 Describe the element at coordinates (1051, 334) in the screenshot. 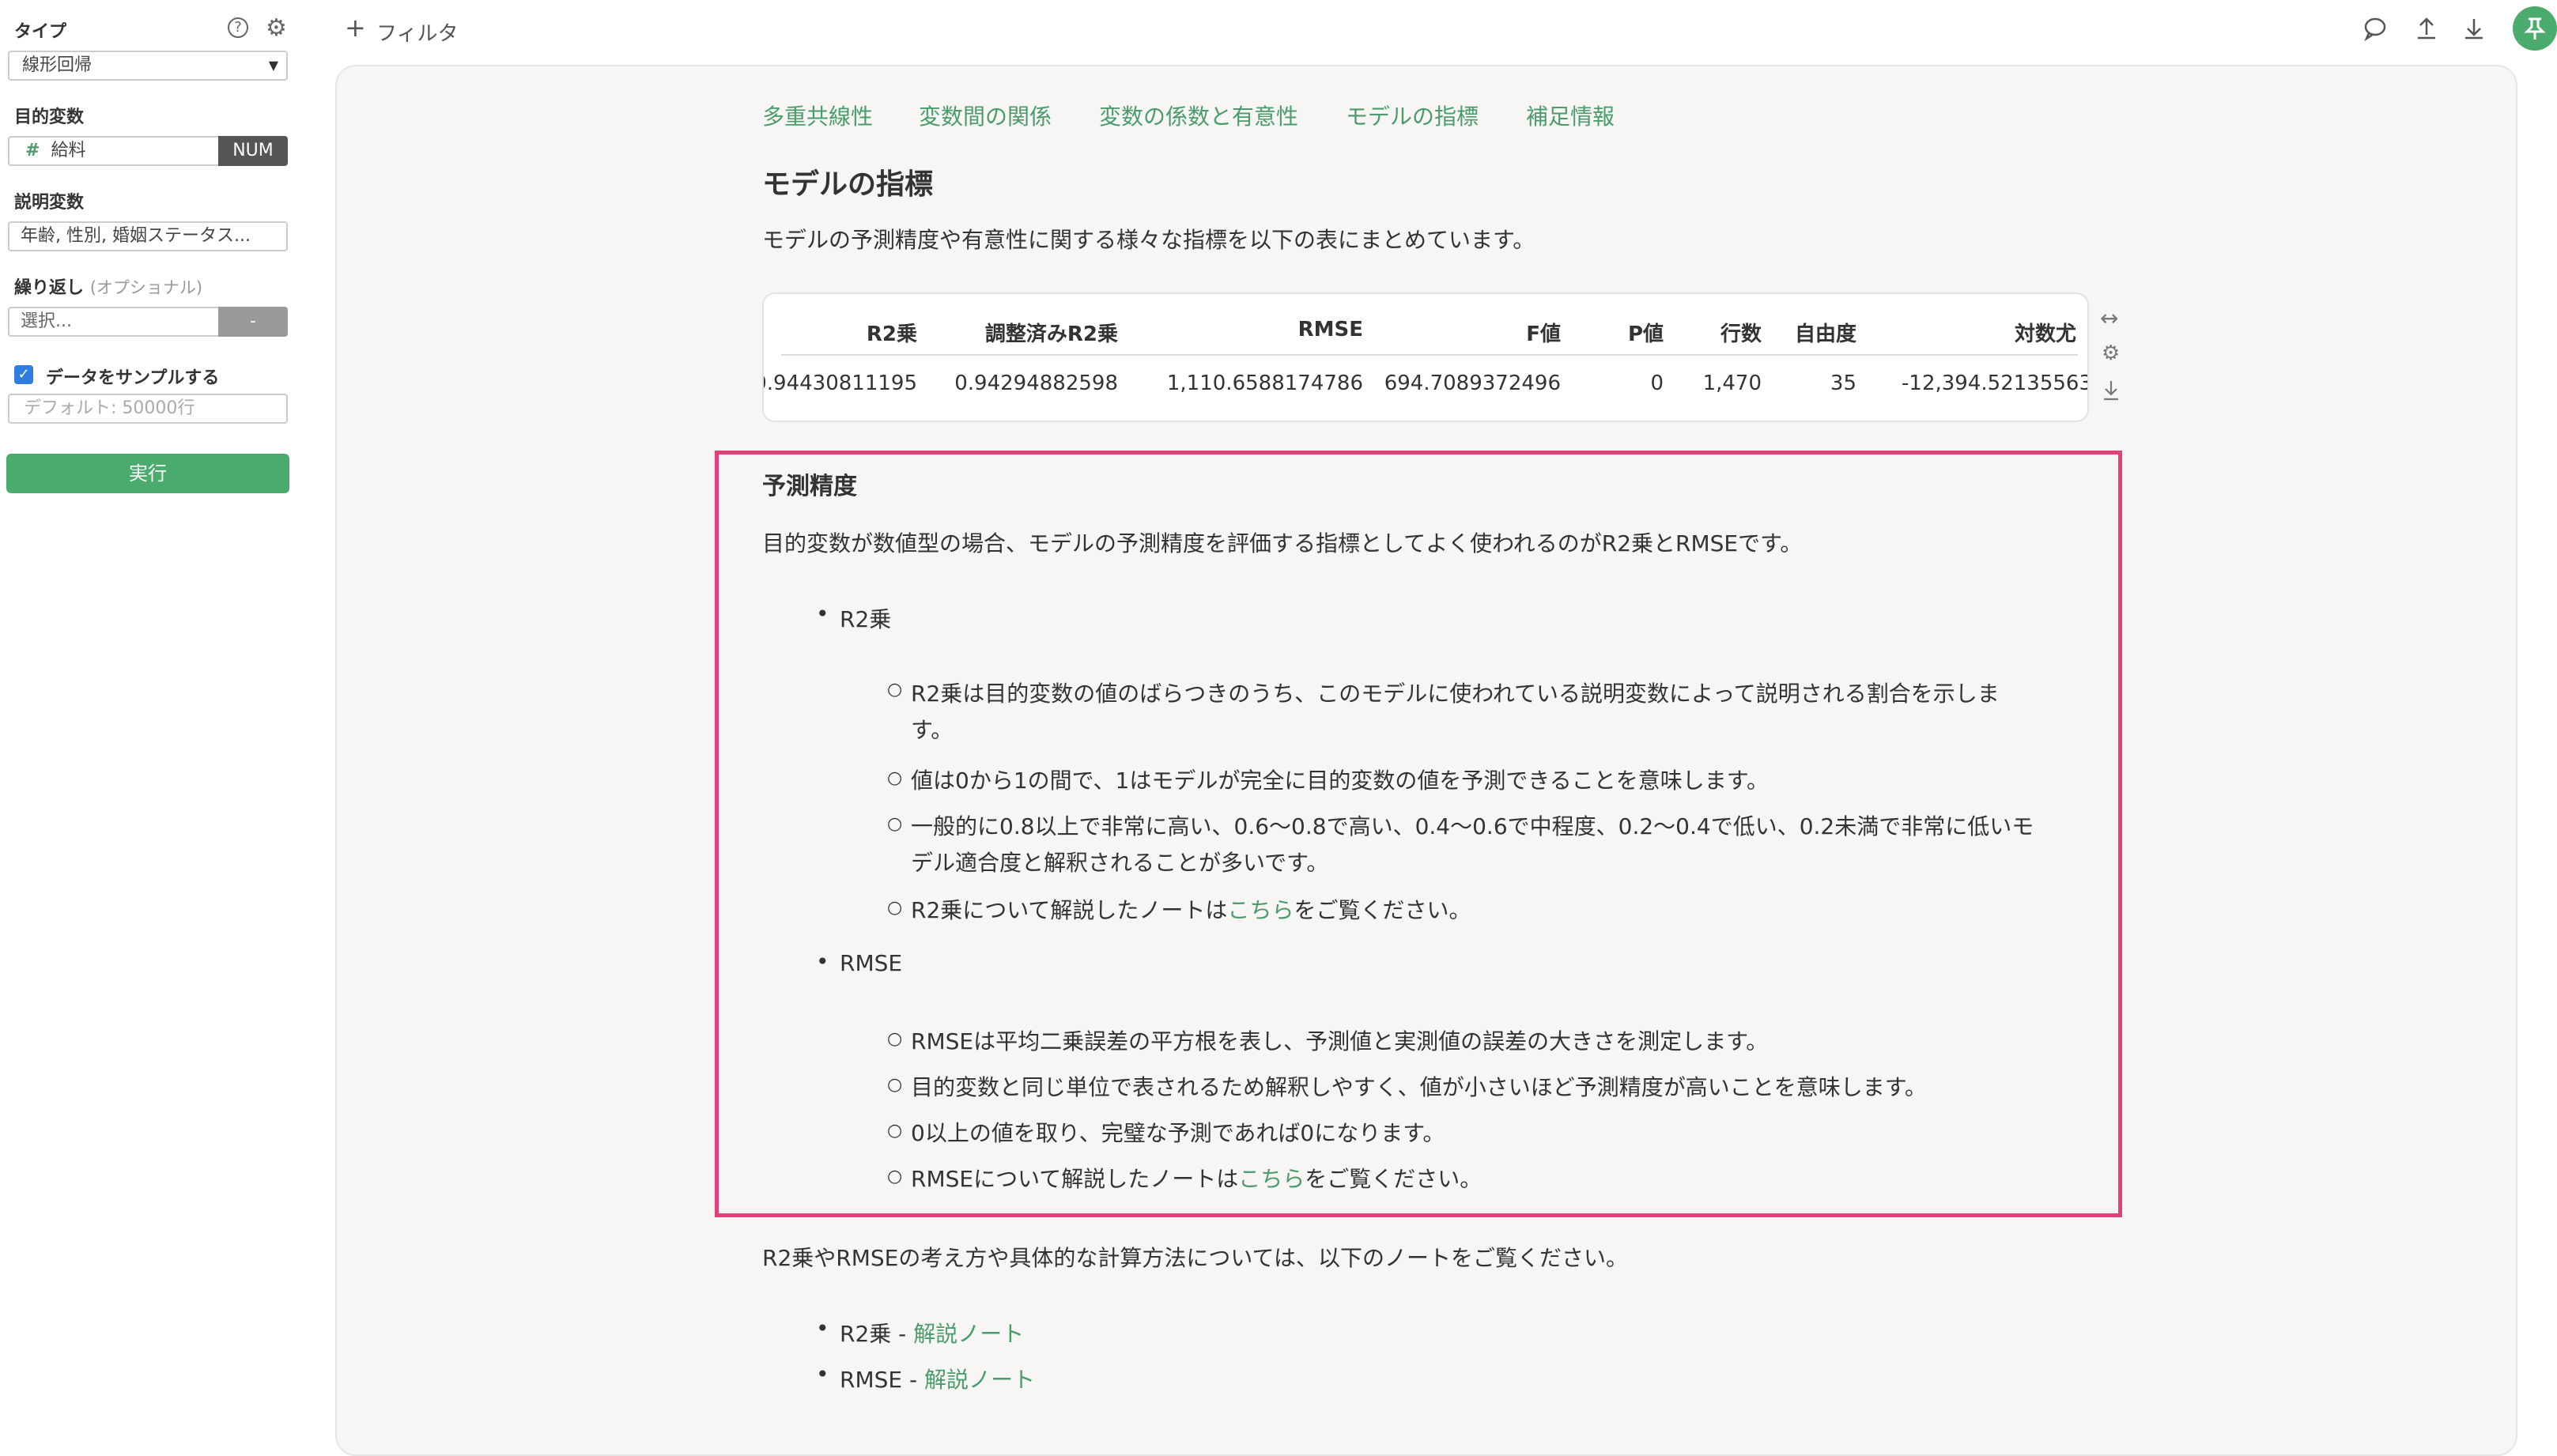

I see `table-header: 調整済みR2乗` at that location.